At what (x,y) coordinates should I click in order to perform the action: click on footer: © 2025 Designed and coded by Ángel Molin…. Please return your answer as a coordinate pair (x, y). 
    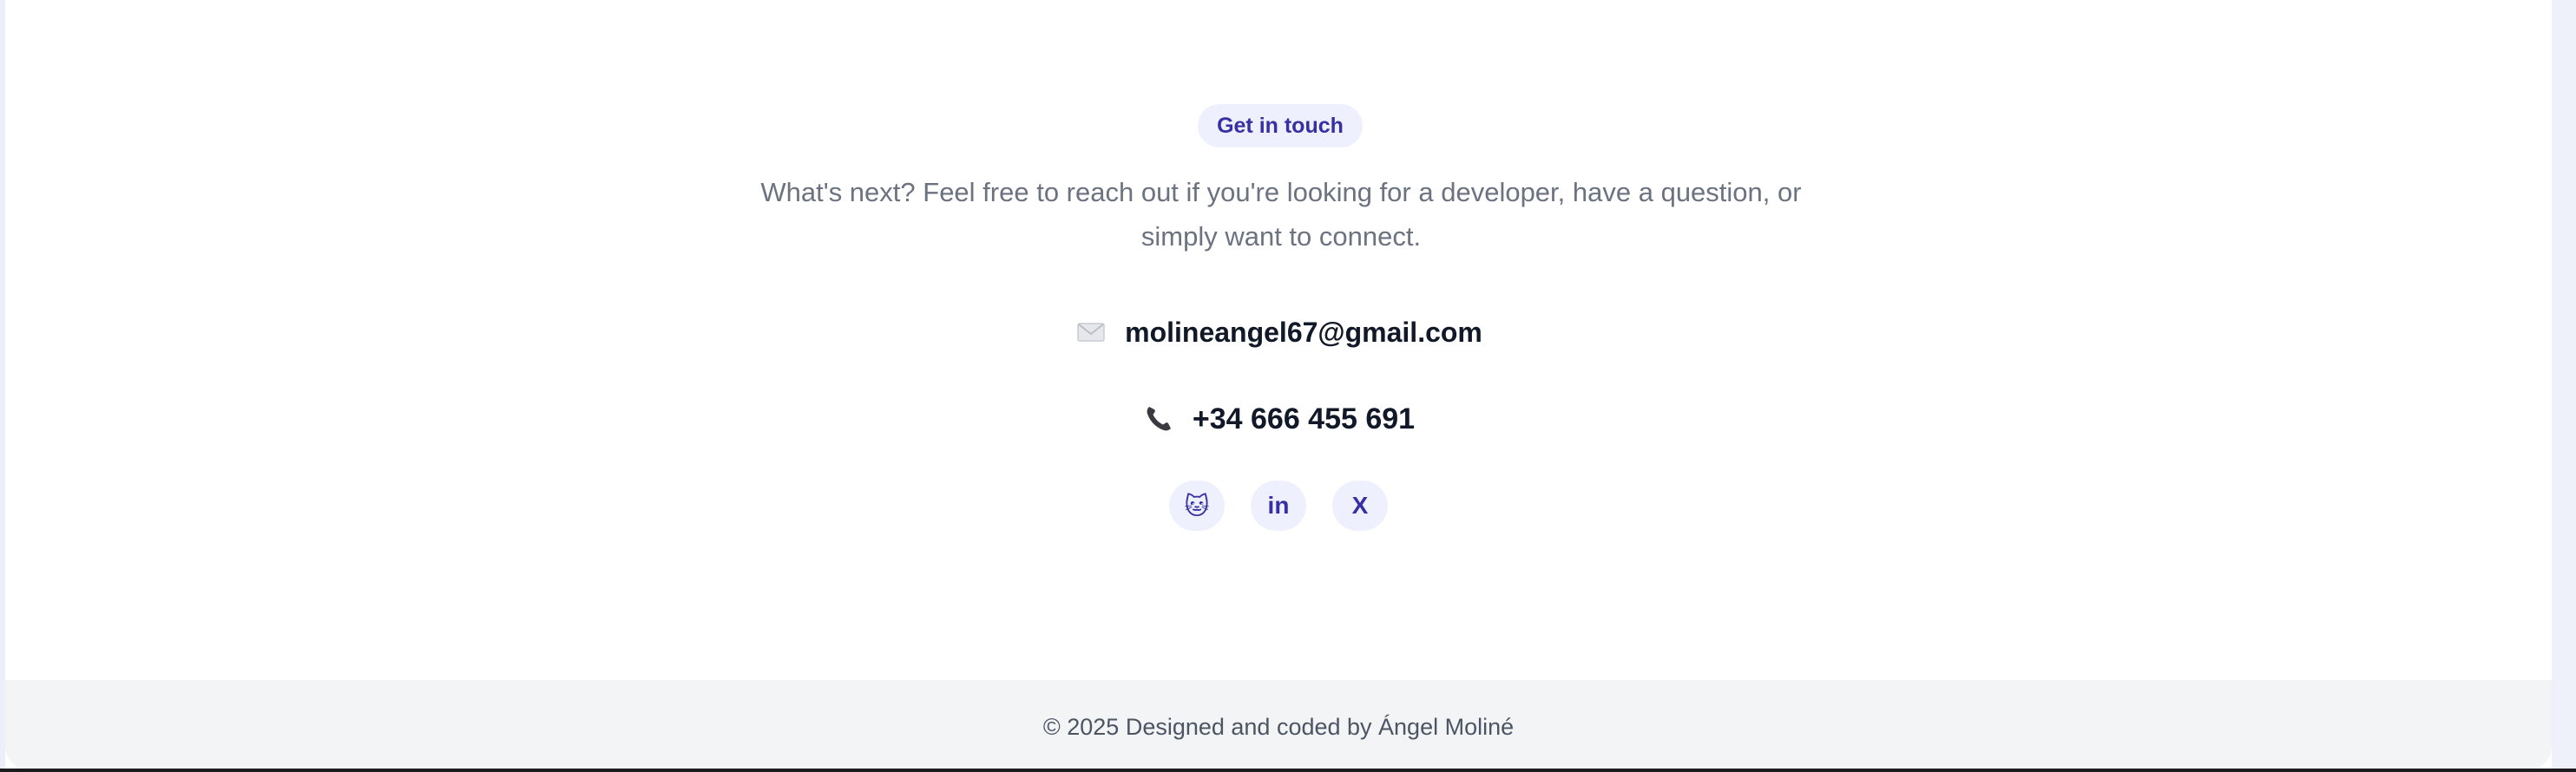
    Looking at the image, I should click on (1278, 725).